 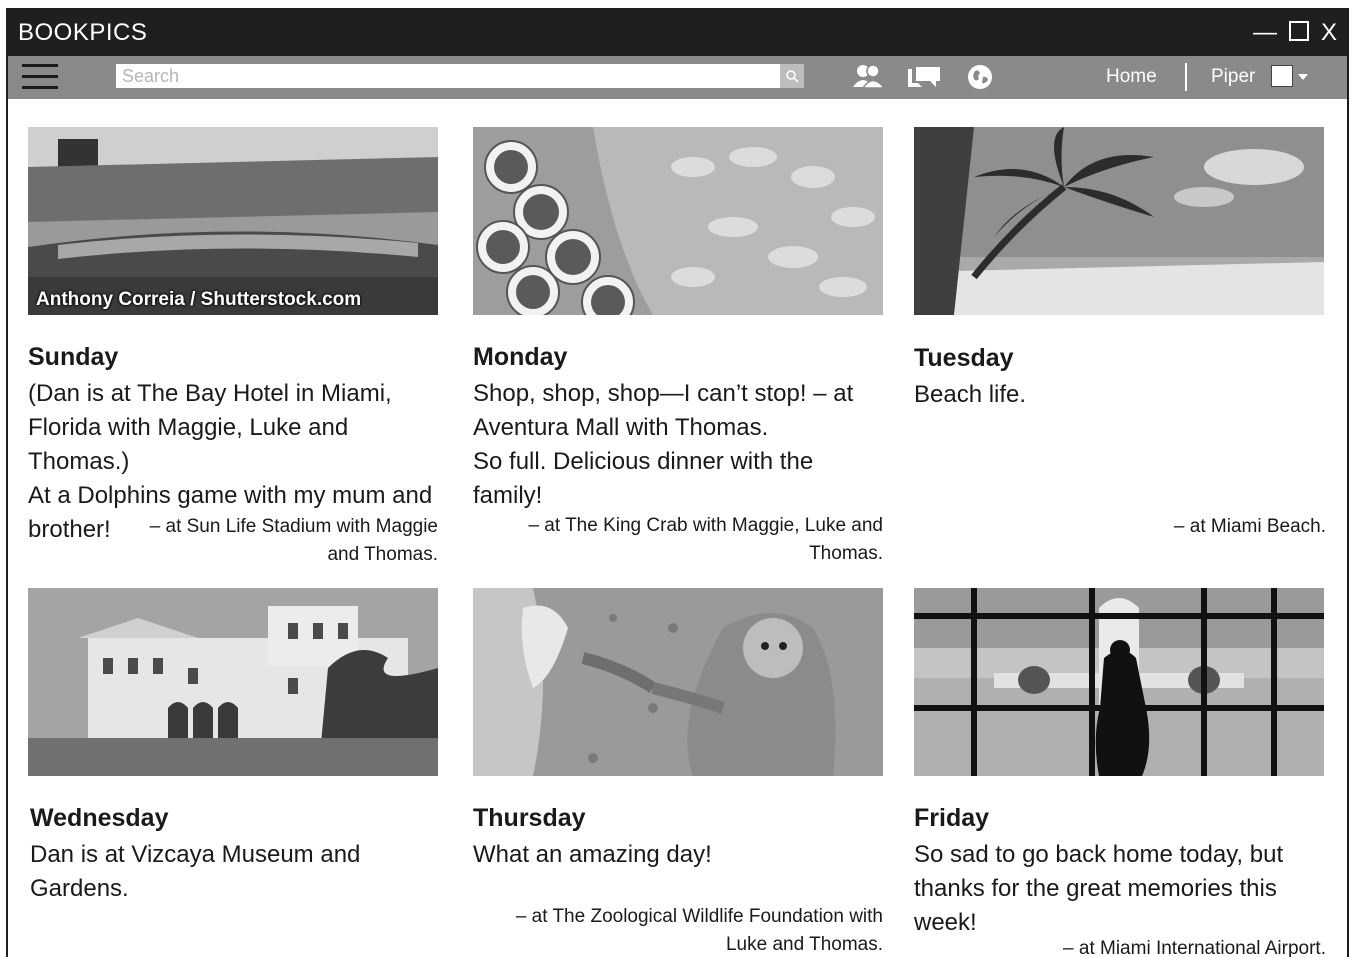 I want to click on post-photo-stadium: Anthony Correia / Shutterstock.com, so click(x=233, y=221).